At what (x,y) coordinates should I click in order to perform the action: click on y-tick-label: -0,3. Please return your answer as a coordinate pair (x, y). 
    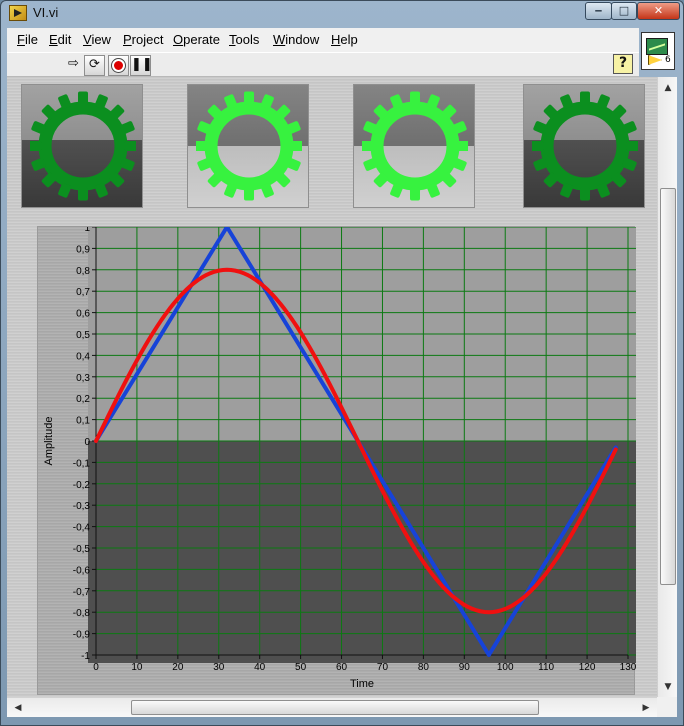
    Looking at the image, I should click on (82, 506).